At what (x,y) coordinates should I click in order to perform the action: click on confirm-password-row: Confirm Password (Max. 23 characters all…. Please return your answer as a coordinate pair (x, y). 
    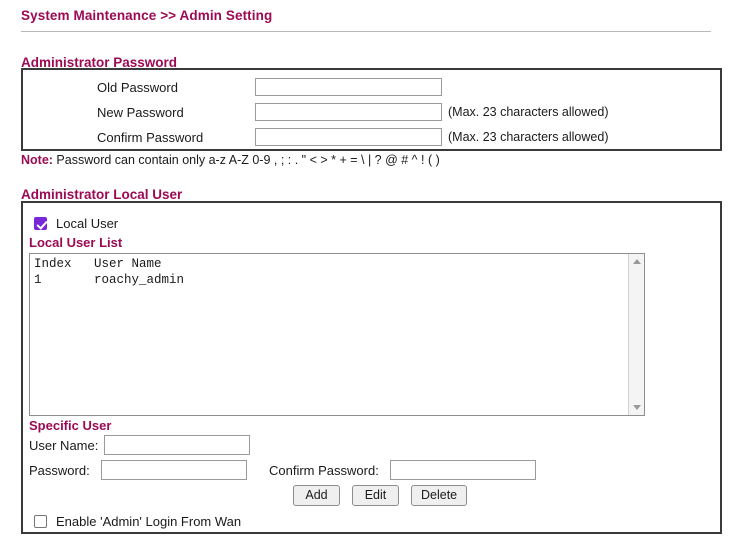
    Looking at the image, I should click on (371, 139).